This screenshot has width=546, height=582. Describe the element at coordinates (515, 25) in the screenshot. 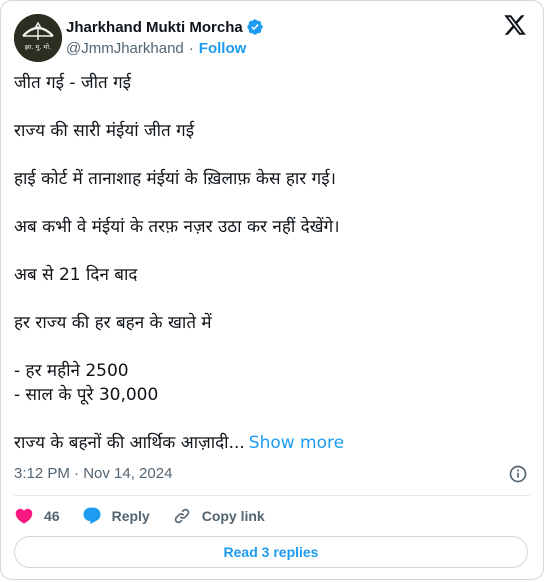

I see `x-logo-icon` at that location.